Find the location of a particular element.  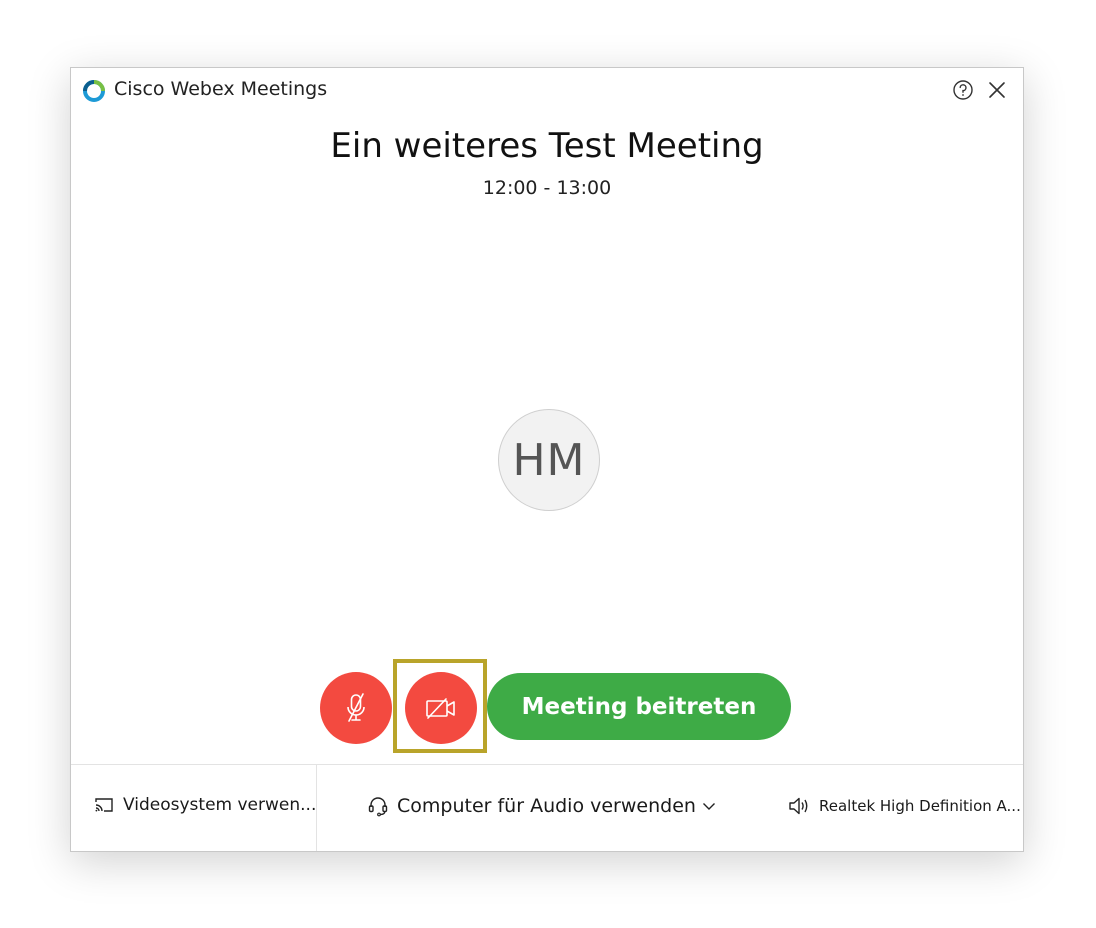

close-icon is located at coordinates (997, 90).